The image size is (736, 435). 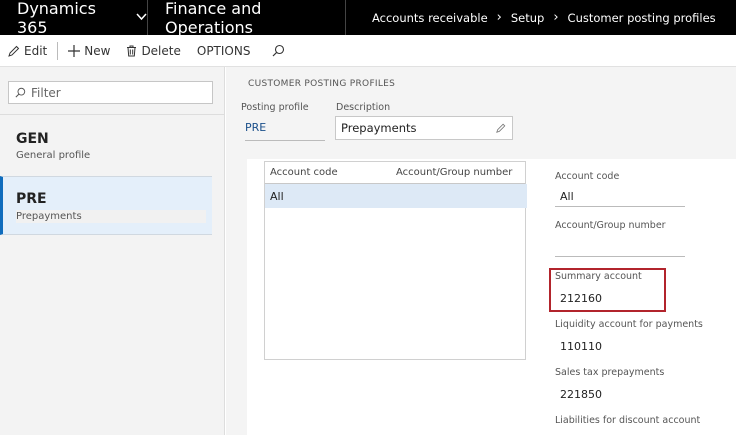 What do you see at coordinates (32, 139) in the screenshot?
I see `list-item-code: GEN` at bounding box center [32, 139].